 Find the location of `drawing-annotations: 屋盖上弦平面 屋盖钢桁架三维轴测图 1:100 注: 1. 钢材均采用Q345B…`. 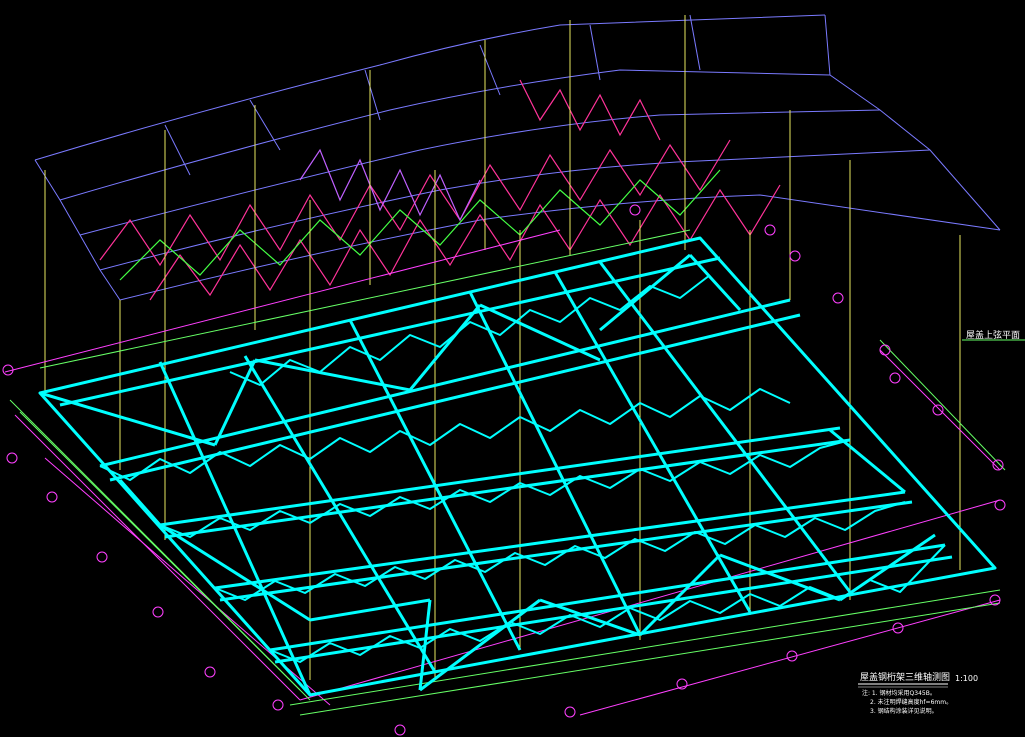

drawing-annotations: 屋盖上弦平面 屋盖钢桁架三维轴测图 1:100 注: 1. 钢材均采用Q345B… is located at coordinates (939, 522).